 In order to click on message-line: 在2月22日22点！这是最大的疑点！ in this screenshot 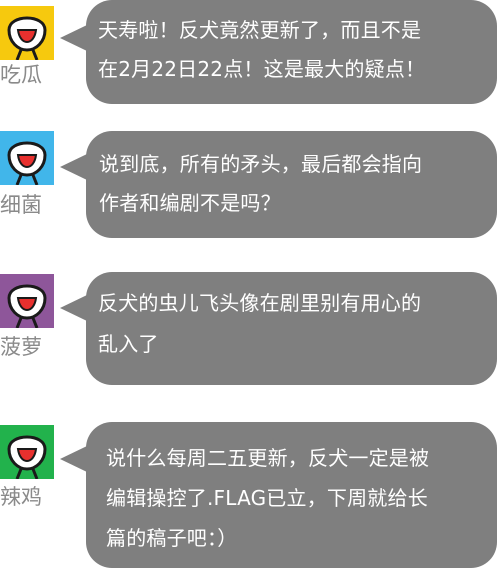, I will do `click(262, 69)`.